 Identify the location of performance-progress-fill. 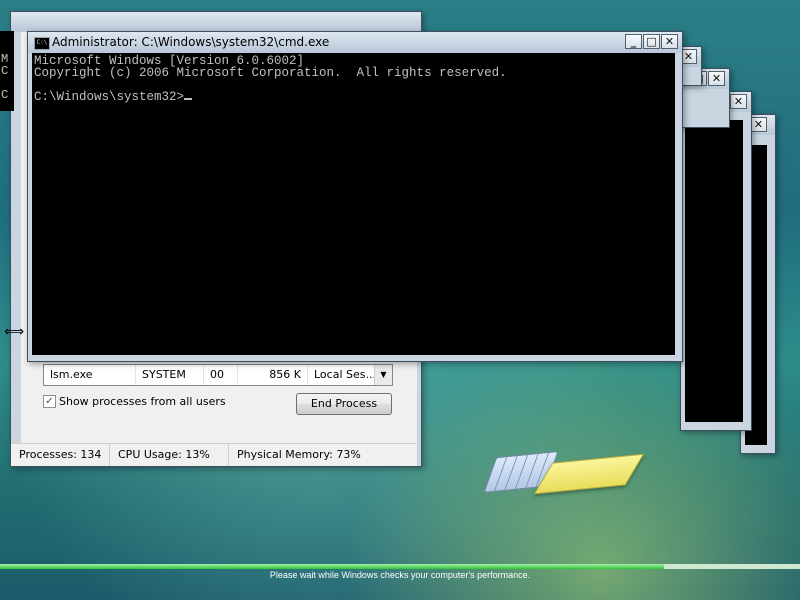
(332, 566).